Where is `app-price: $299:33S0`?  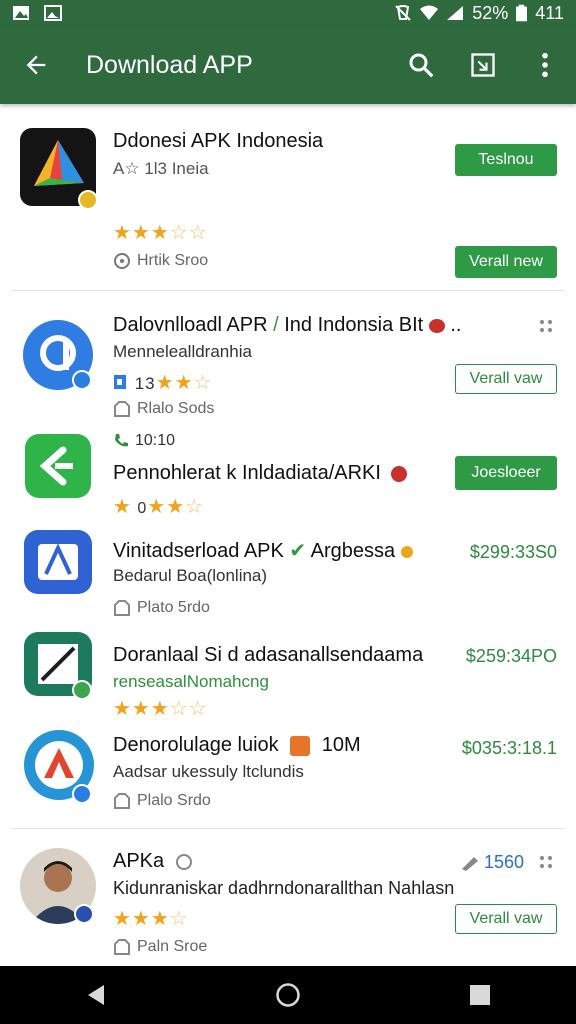
app-price: $299:33S0 is located at coordinates (513, 552).